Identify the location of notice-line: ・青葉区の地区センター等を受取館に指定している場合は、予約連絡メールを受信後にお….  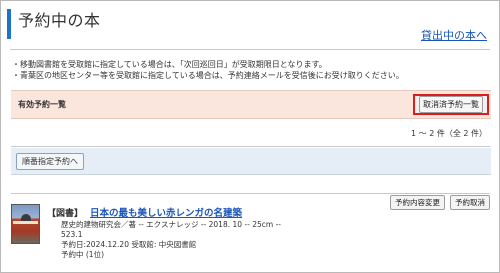
(208, 75).